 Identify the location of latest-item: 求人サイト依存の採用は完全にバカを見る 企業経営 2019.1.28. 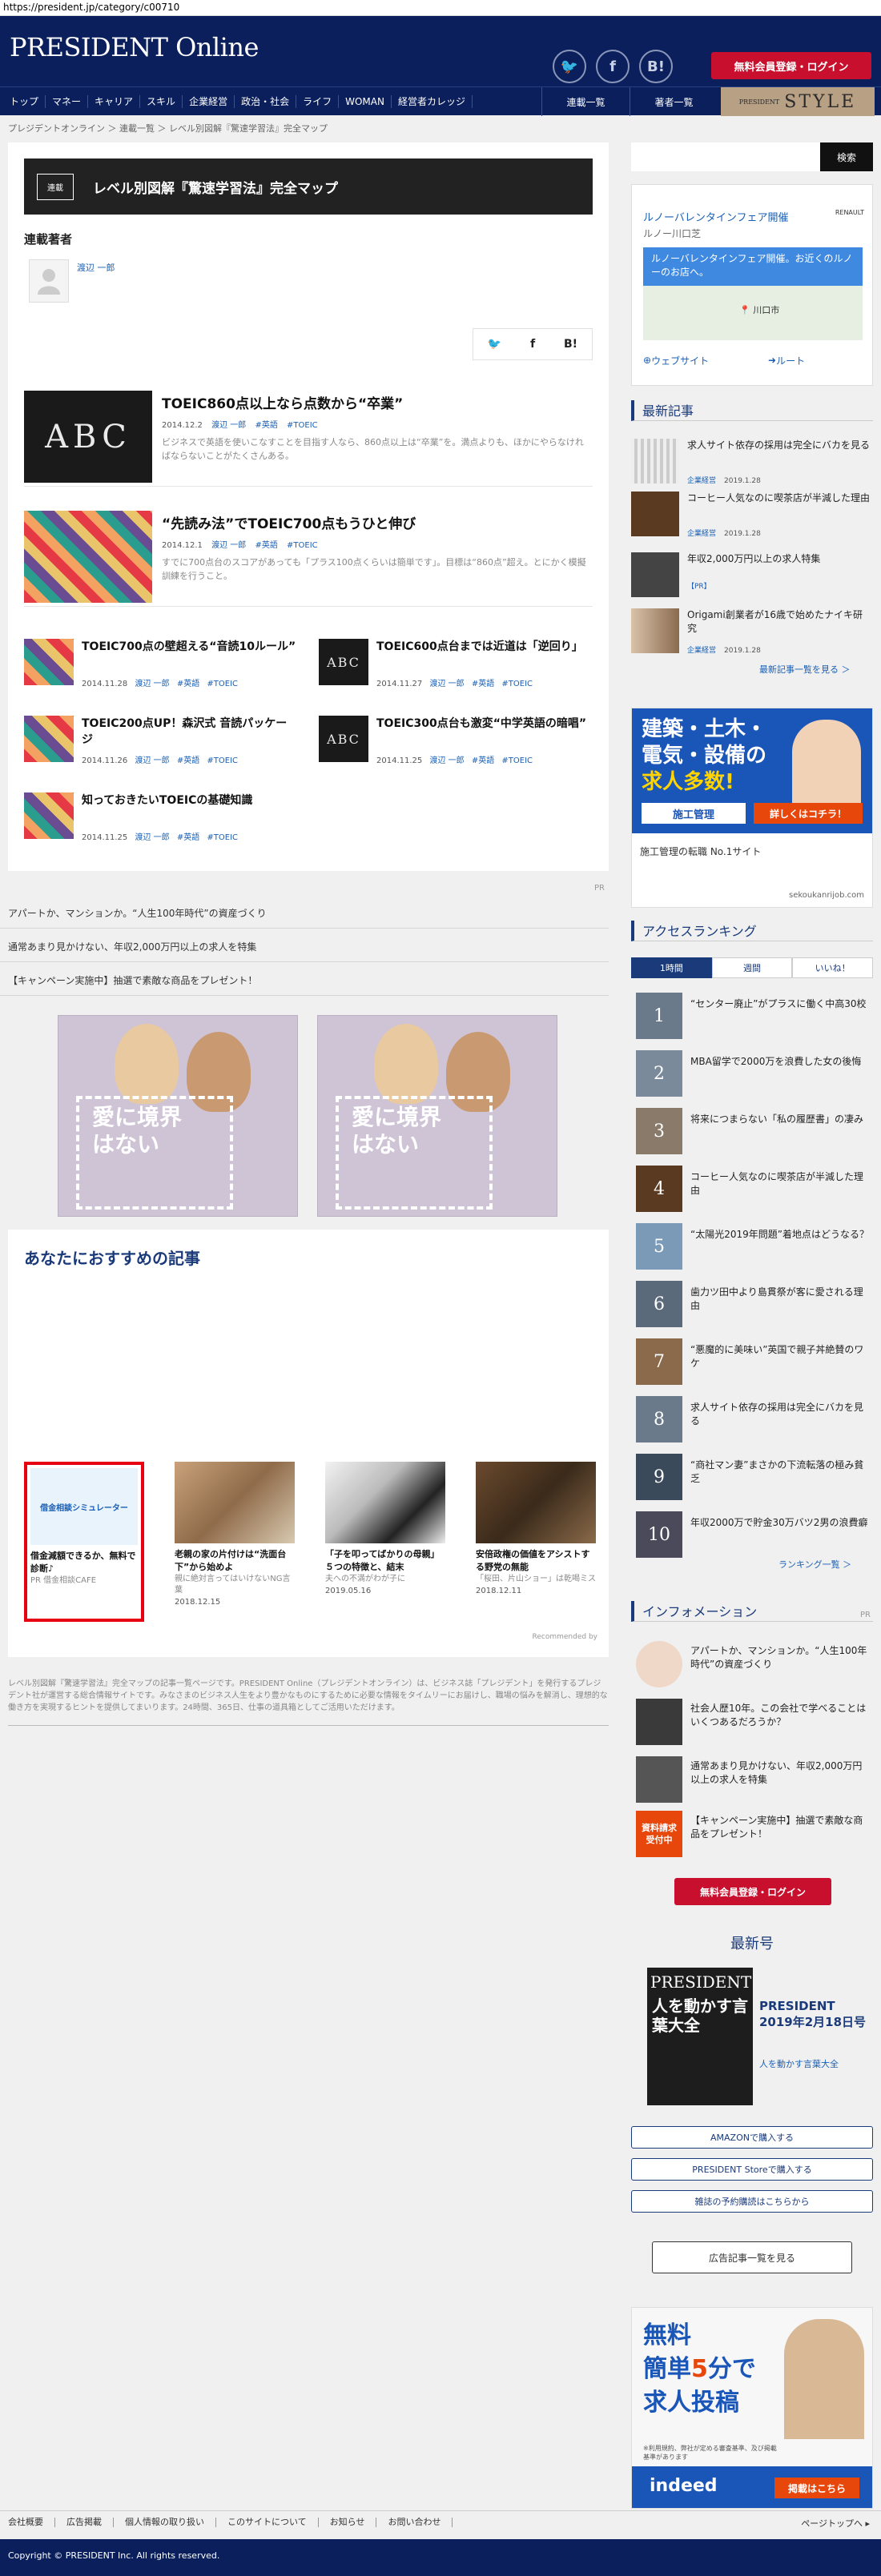
(752, 464).